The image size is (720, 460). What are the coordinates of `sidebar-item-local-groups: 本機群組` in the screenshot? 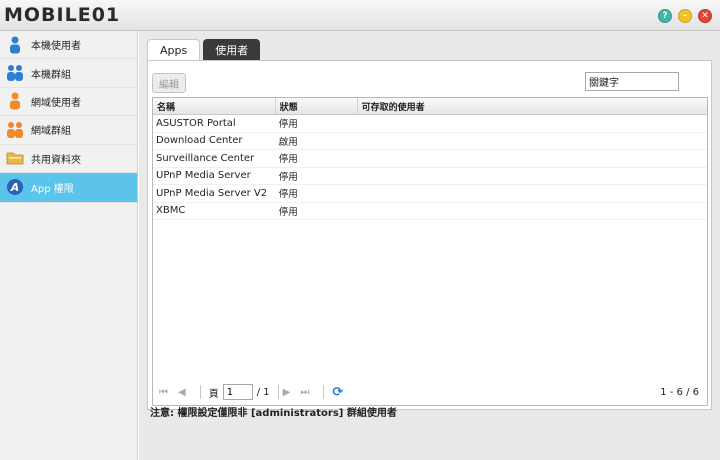 It's located at (68, 73).